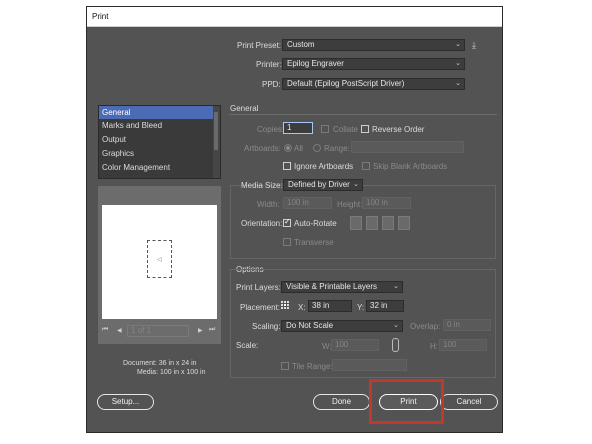 Image resolution: width=592 pixels, height=444 pixels. I want to click on y-label: Y:, so click(361, 307).